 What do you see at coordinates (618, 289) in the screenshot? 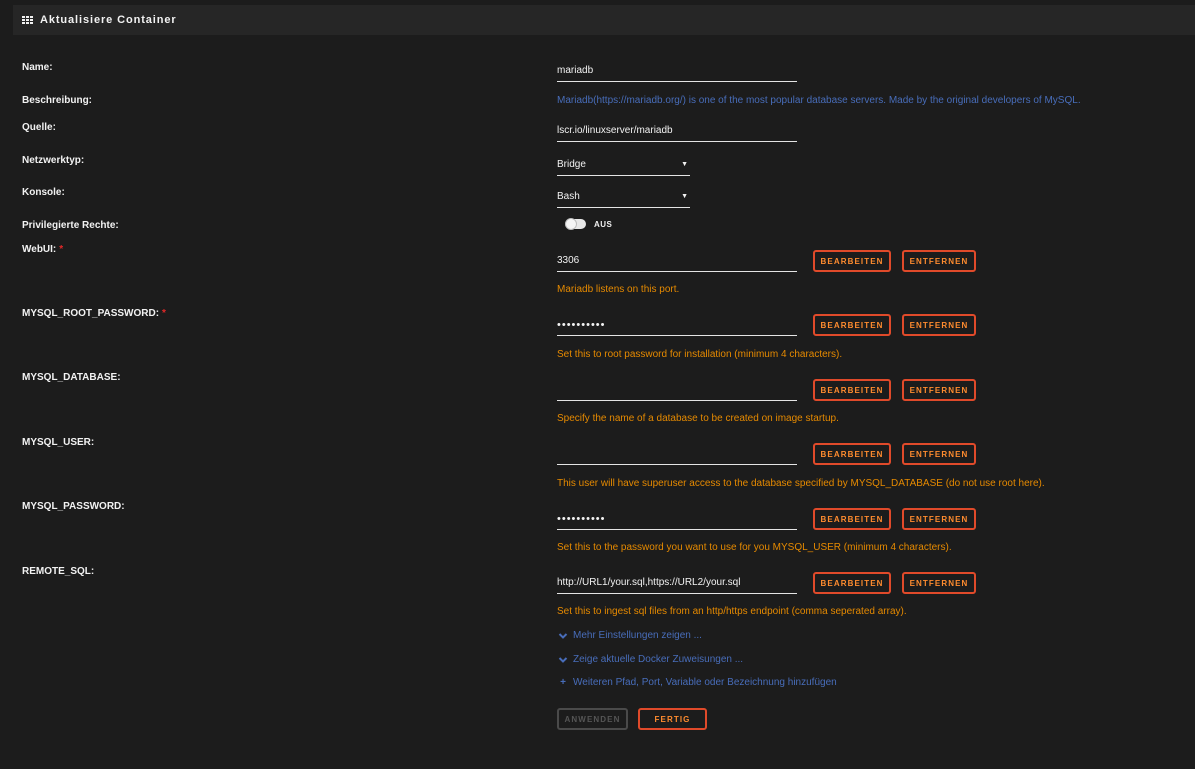
I see `config-description: Mariadb listens on this port.` at bounding box center [618, 289].